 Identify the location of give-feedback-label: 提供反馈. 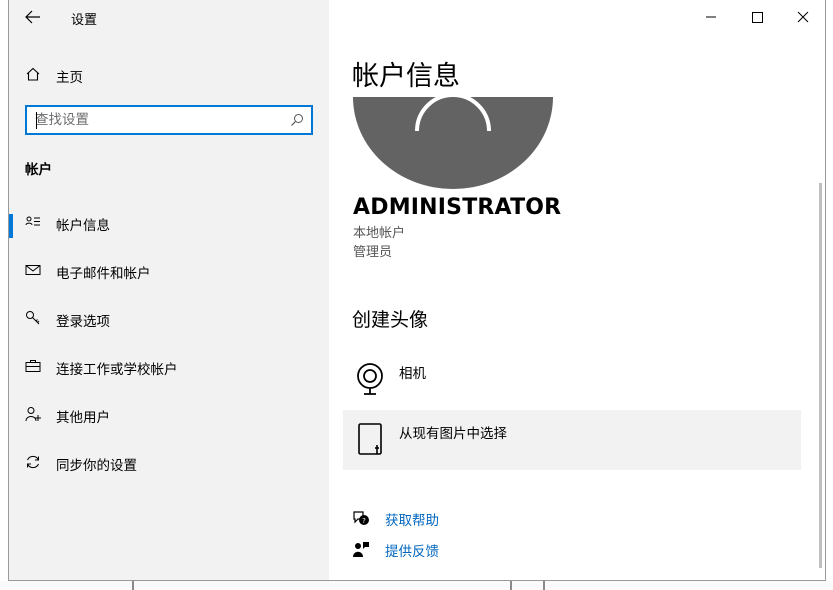
(412, 552).